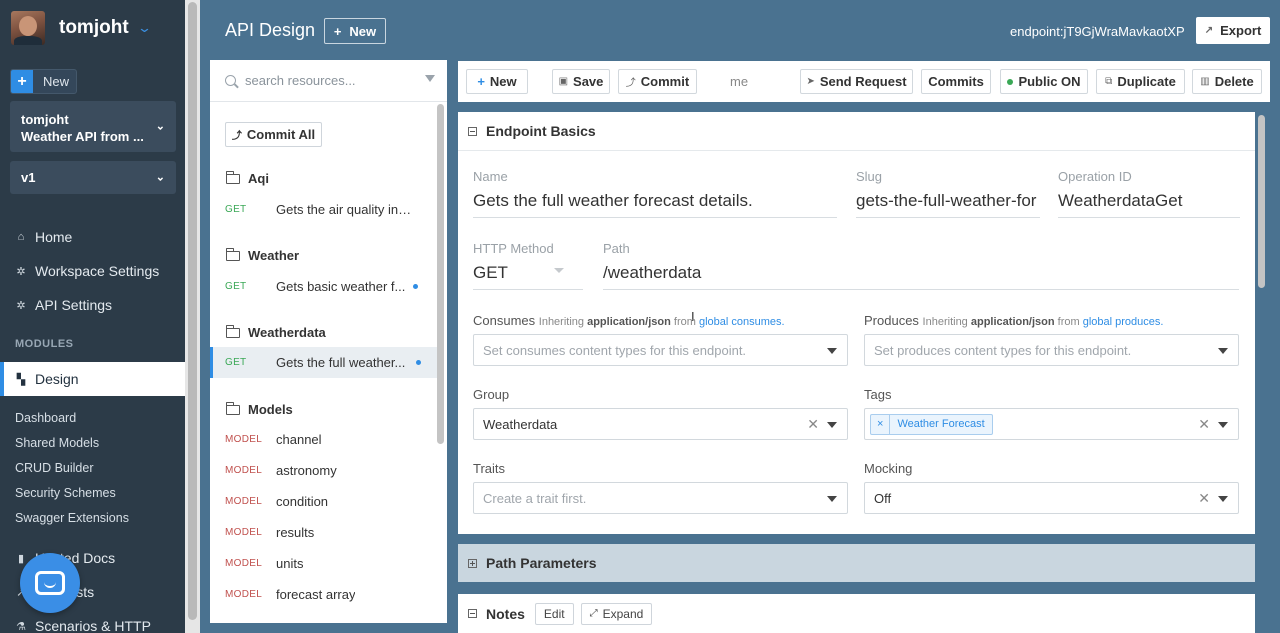 The image size is (1280, 633). What do you see at coordinates (93, 177) in the screenshot?
I see `version-selector: v1 ⌄` at bounding box center [93, 177].